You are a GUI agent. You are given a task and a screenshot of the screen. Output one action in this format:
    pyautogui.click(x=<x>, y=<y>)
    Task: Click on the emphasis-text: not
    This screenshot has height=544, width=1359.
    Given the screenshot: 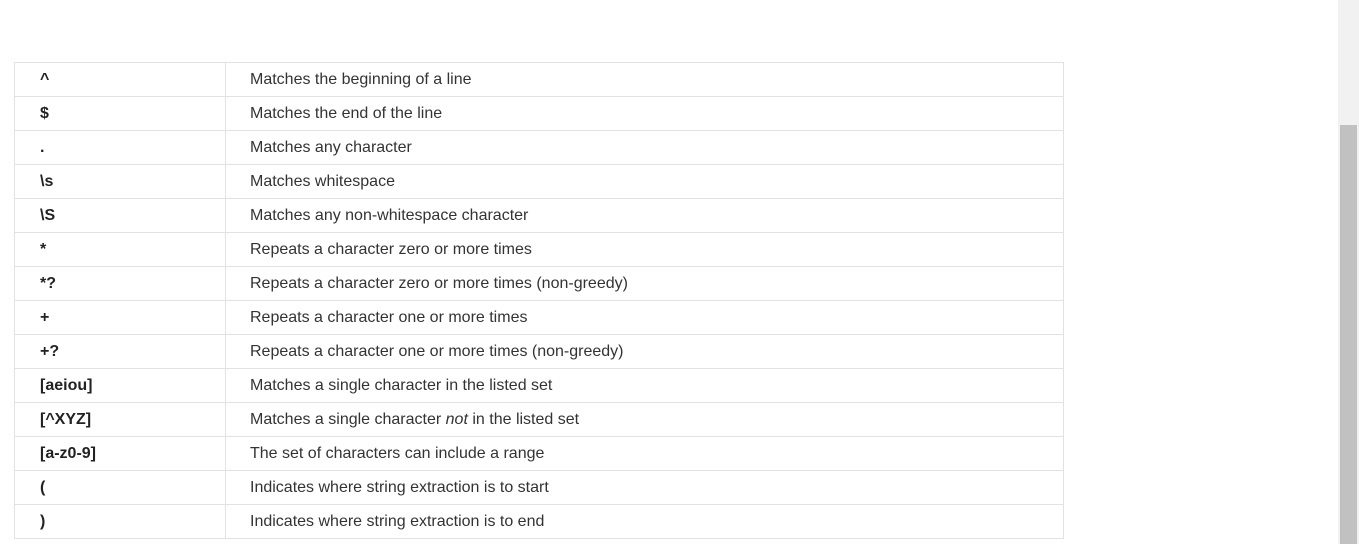 What is the action you would take?
    pyautogui.click(x=456, y=419)
    